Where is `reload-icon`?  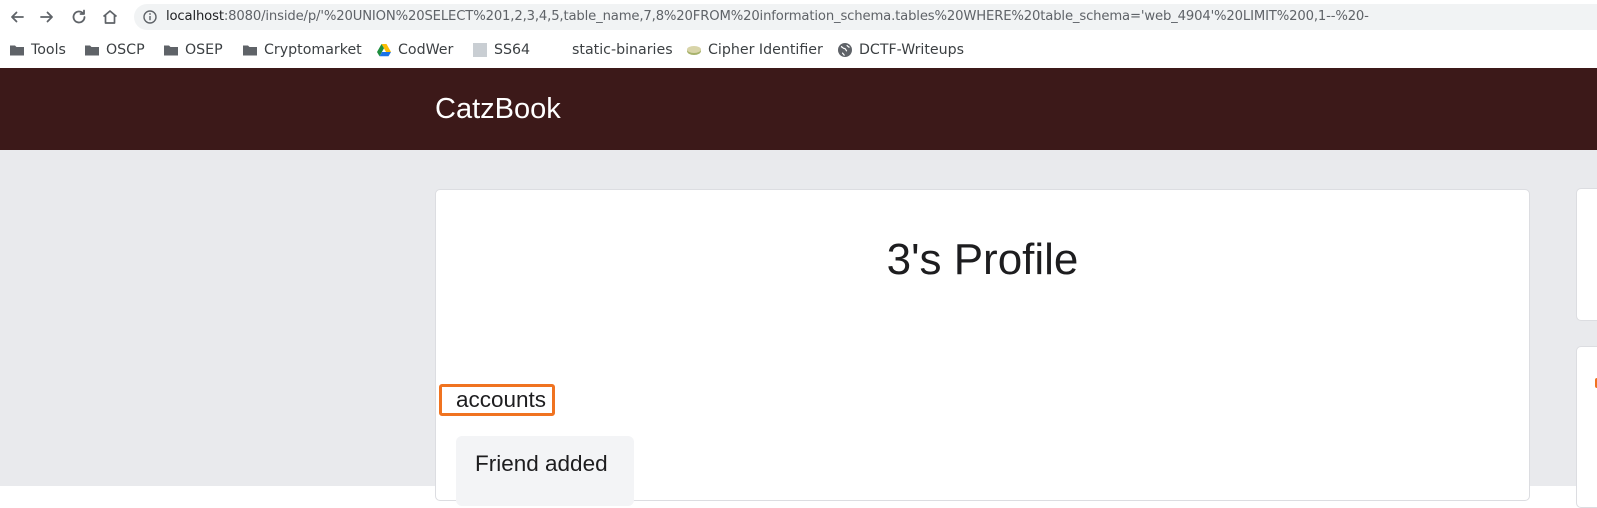
reload-icon is located at coordinates (79, 17).